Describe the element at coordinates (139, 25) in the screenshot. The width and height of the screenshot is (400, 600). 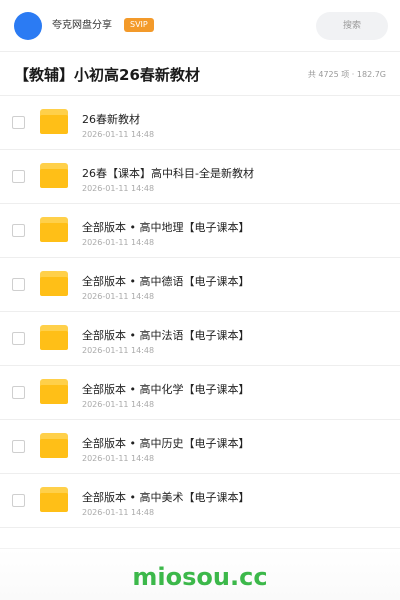
I see `vip-badge: SVIP` at that location.